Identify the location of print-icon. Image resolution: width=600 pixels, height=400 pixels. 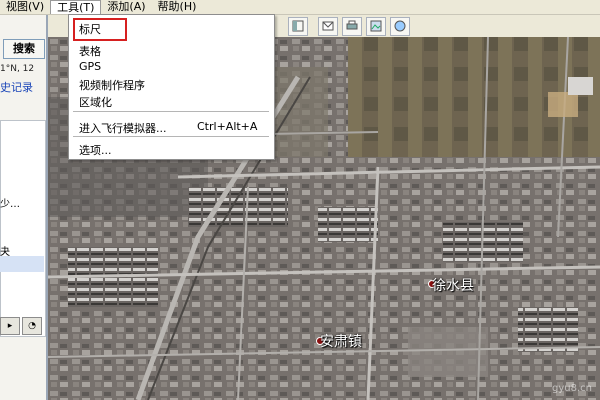
(352, 25).